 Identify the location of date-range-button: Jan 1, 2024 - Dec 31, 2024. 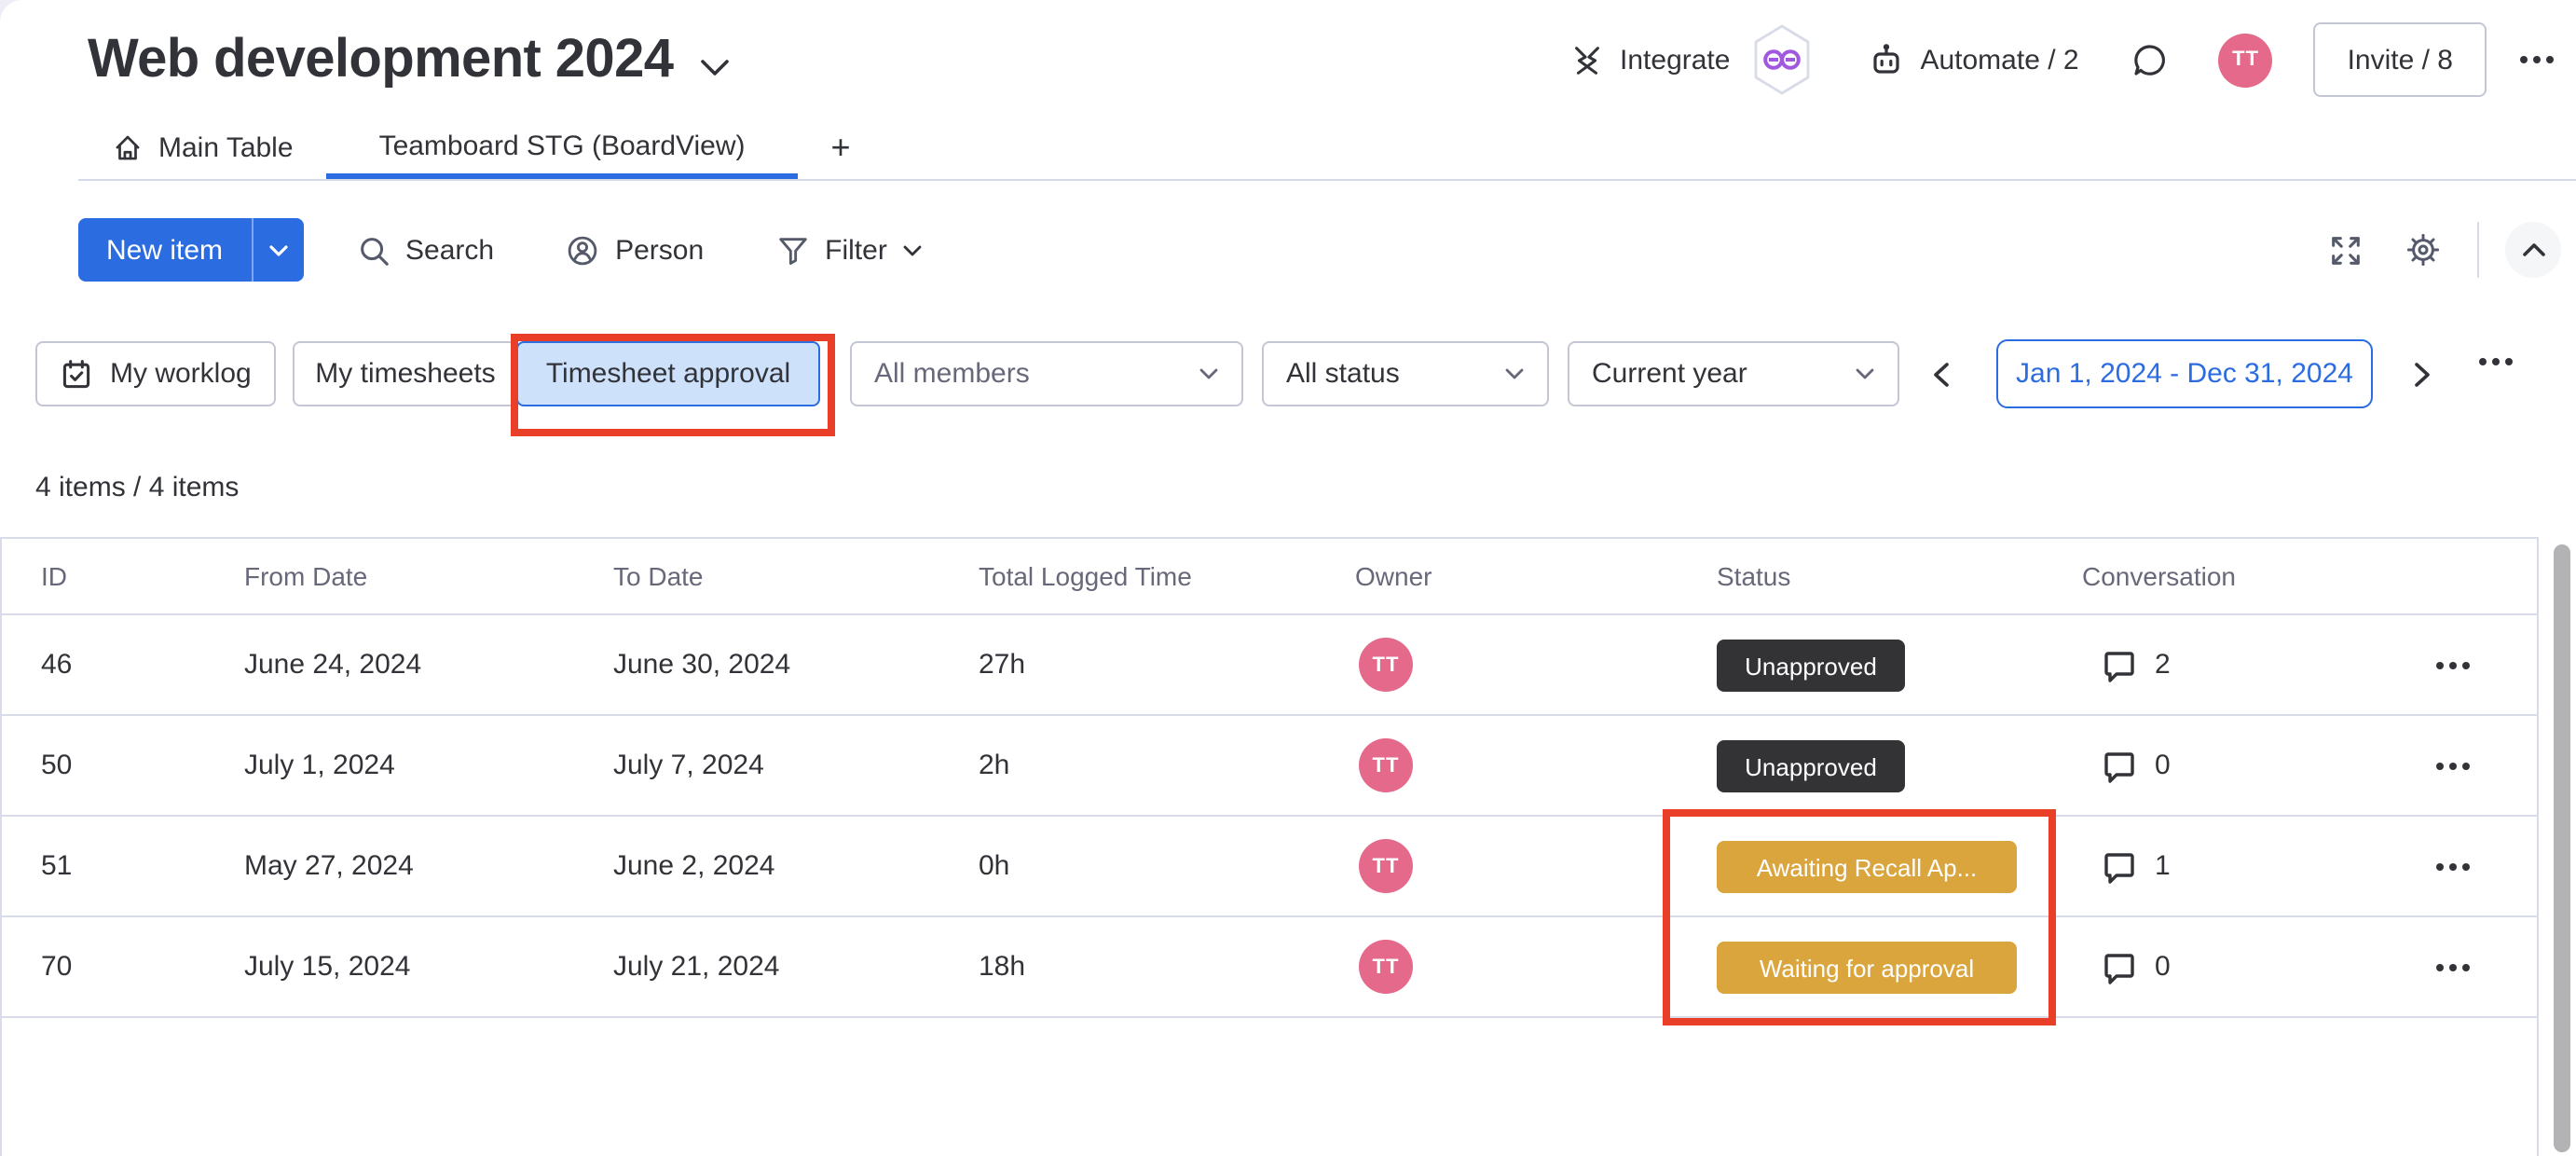
(2184, 373).